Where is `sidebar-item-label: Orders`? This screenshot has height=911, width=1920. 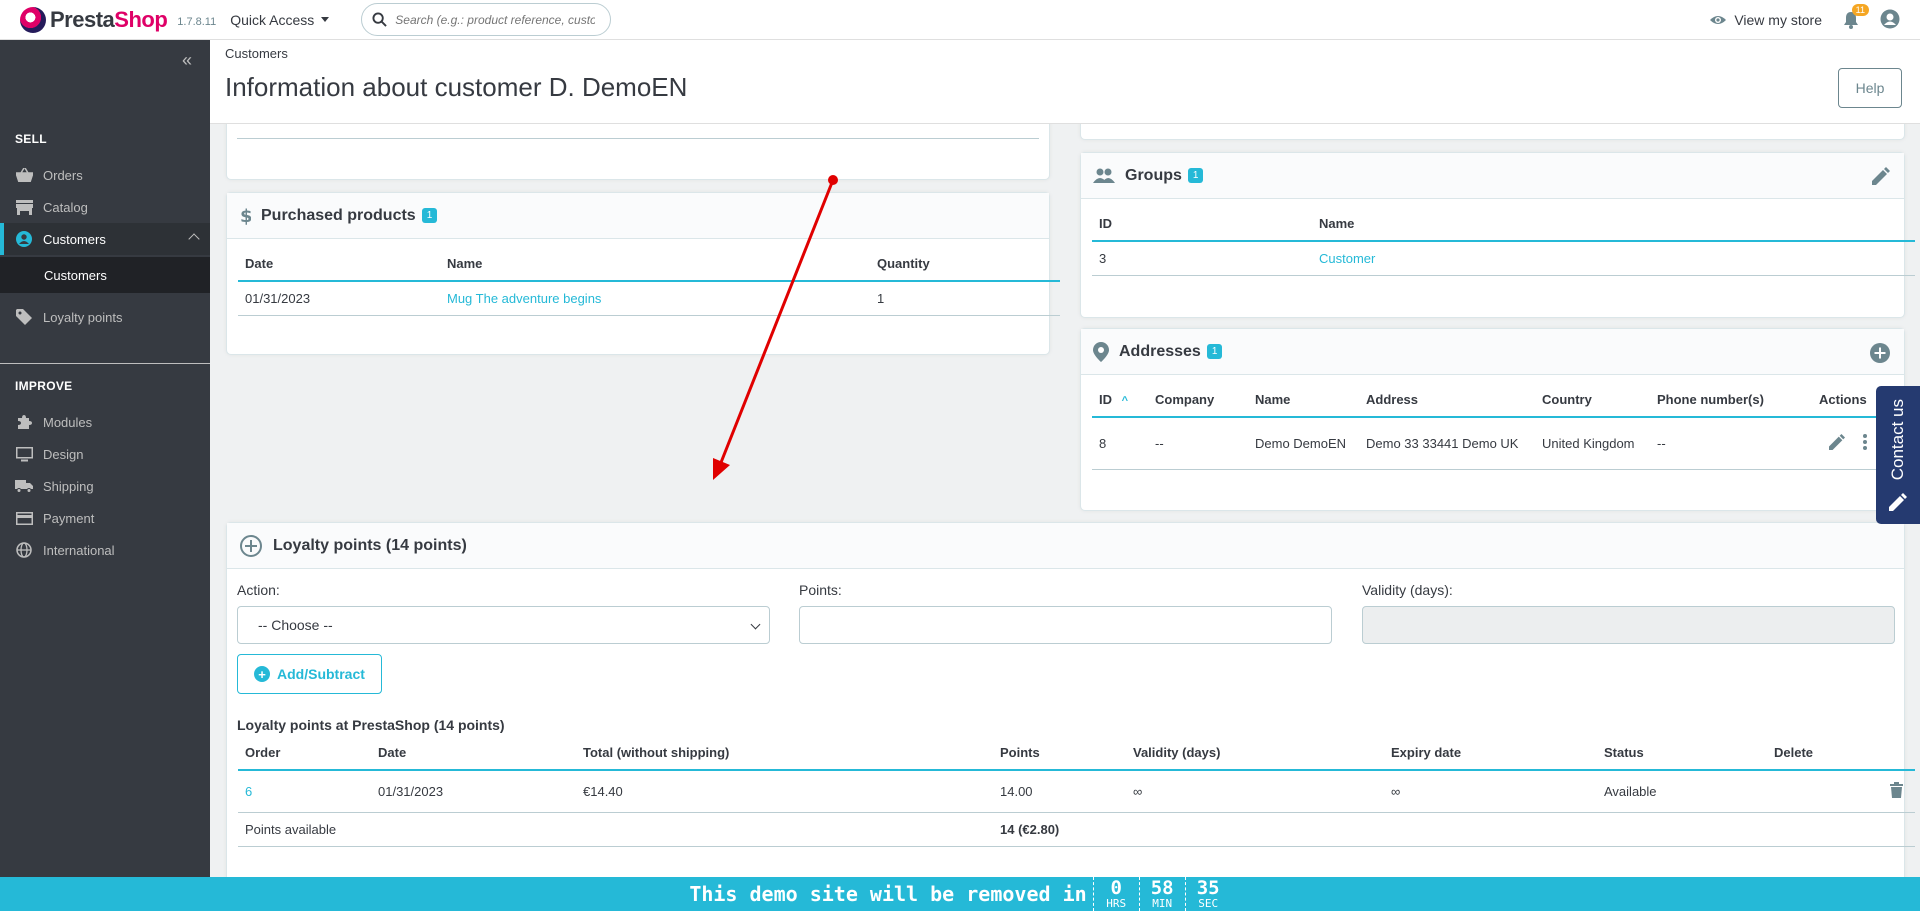 sidebar-item-label: Orders is located at coordinates (63, 175).